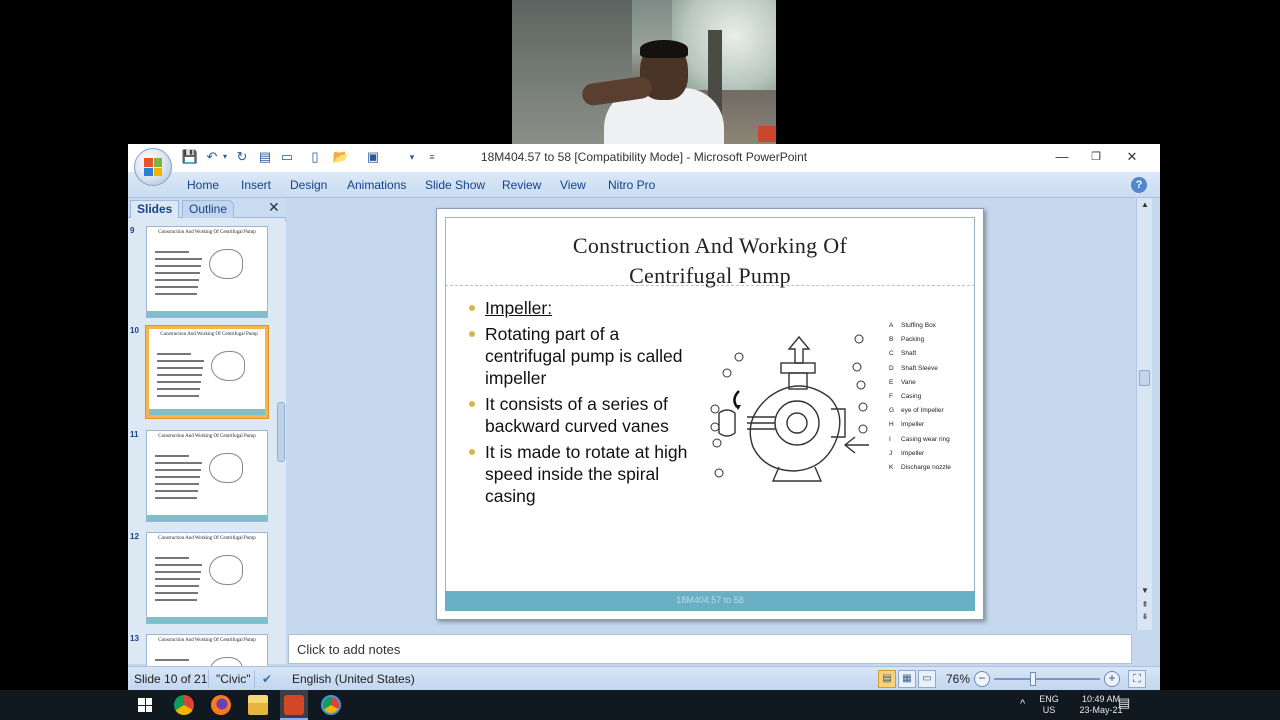  What do you see at coordinates (153, 167) in the screenshot?
I see `office-button` at bounding box center [153, 167].